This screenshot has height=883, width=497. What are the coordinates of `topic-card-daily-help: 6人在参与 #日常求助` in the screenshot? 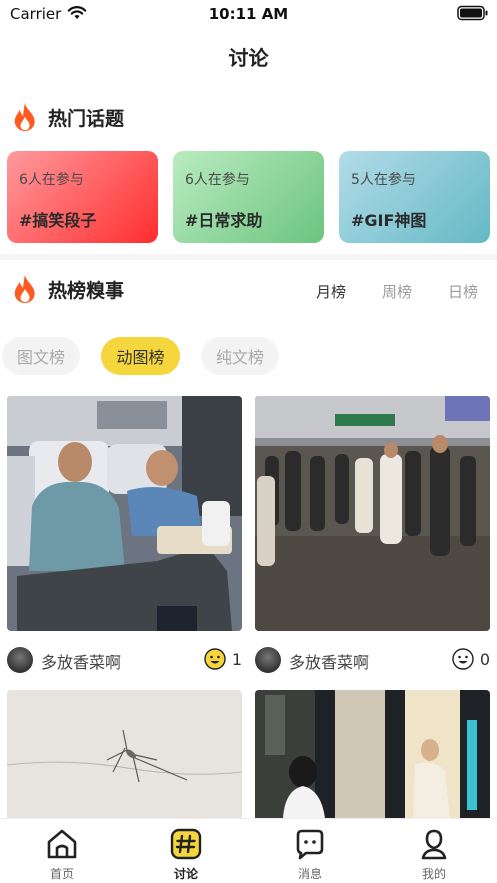 It's located at (248, 197).